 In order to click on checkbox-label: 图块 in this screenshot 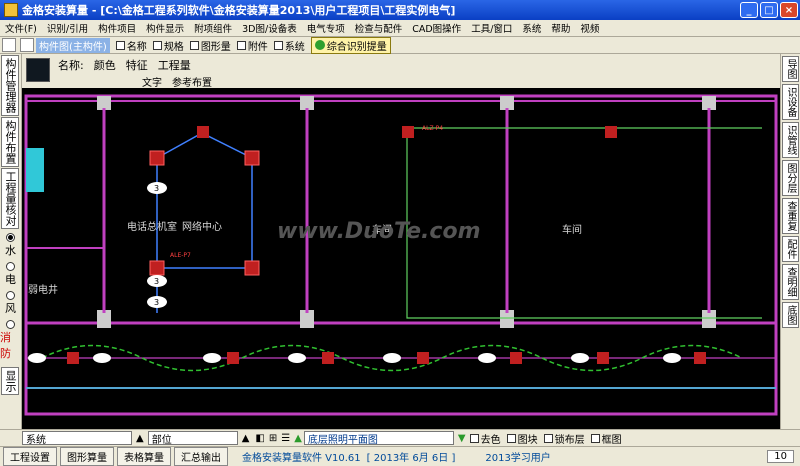, I will do `click(527, 440)`.